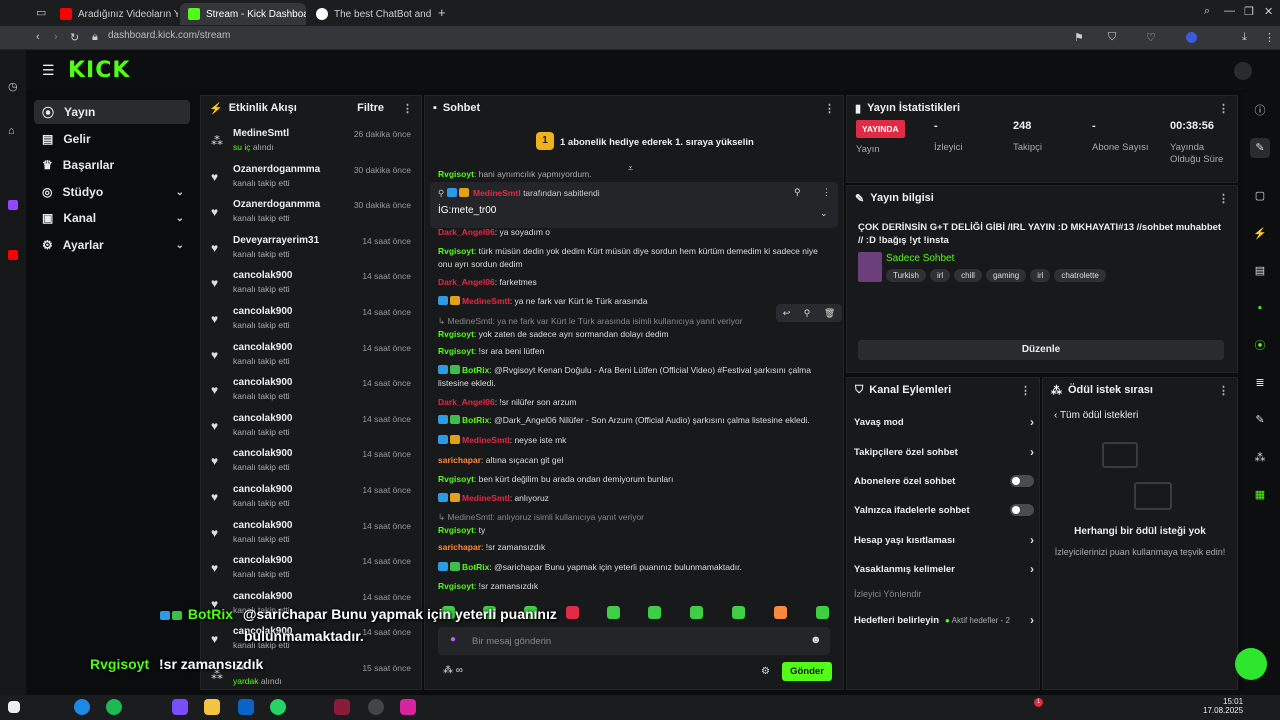 The width and height of the screenshot is (1280, 720). Describe the element at coordinates (1096, 415) in the screenshot. I see `back-to-rewards: ‹ Tüm ödül istekleri` at that location.